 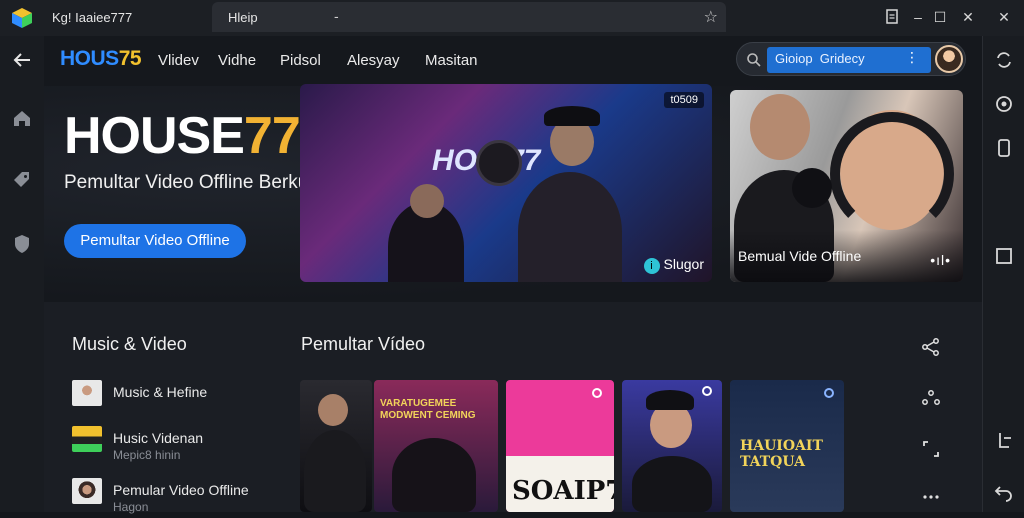 I want to click on list-item: Husic Videnan Mepic8 hinin, so click(x=182, y=446).